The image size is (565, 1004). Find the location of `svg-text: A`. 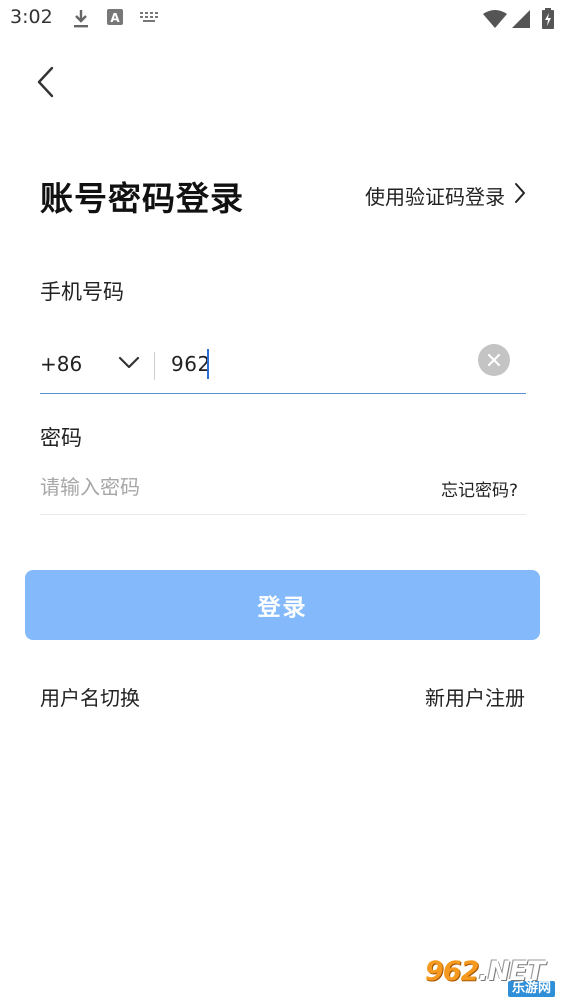

svg-text: A is located at coordinates (115, 18).